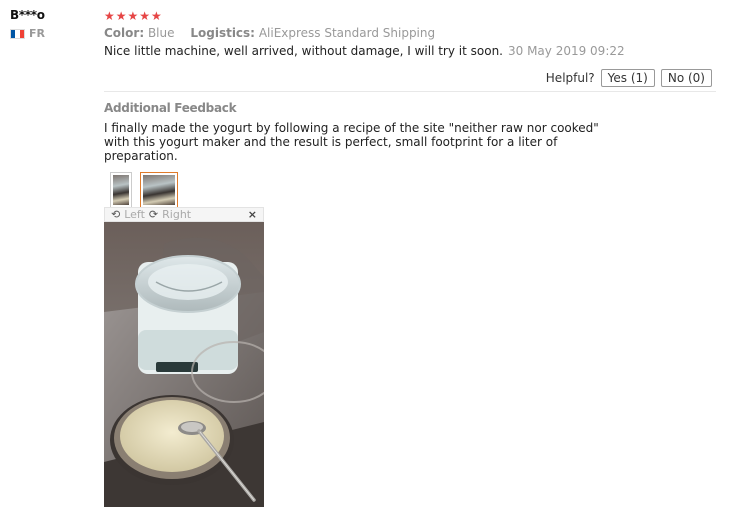  What do you see at coordinates (134, 214) in the screenshot?
I see `rotate-left-button: Left` at bounding box center [134, 214].